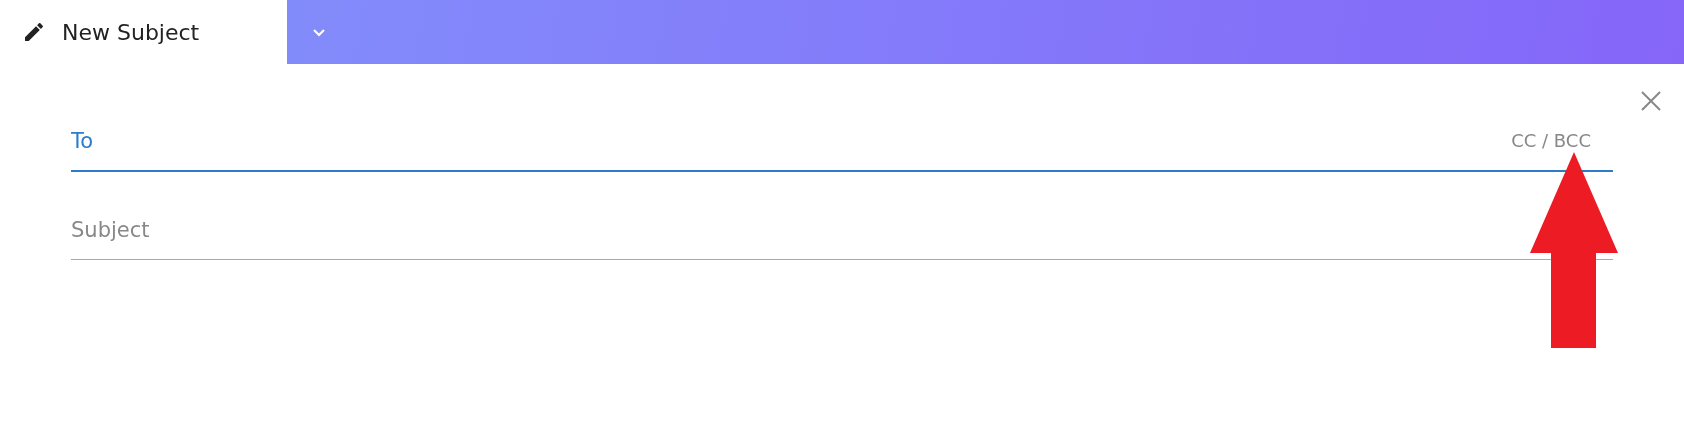 Image resolution: width=1684 pixels, height=423 pixels. What do you see at coordinates (34, 32) in the screenshot?
I see `pencil-icon` at bounding box center [34, 32].